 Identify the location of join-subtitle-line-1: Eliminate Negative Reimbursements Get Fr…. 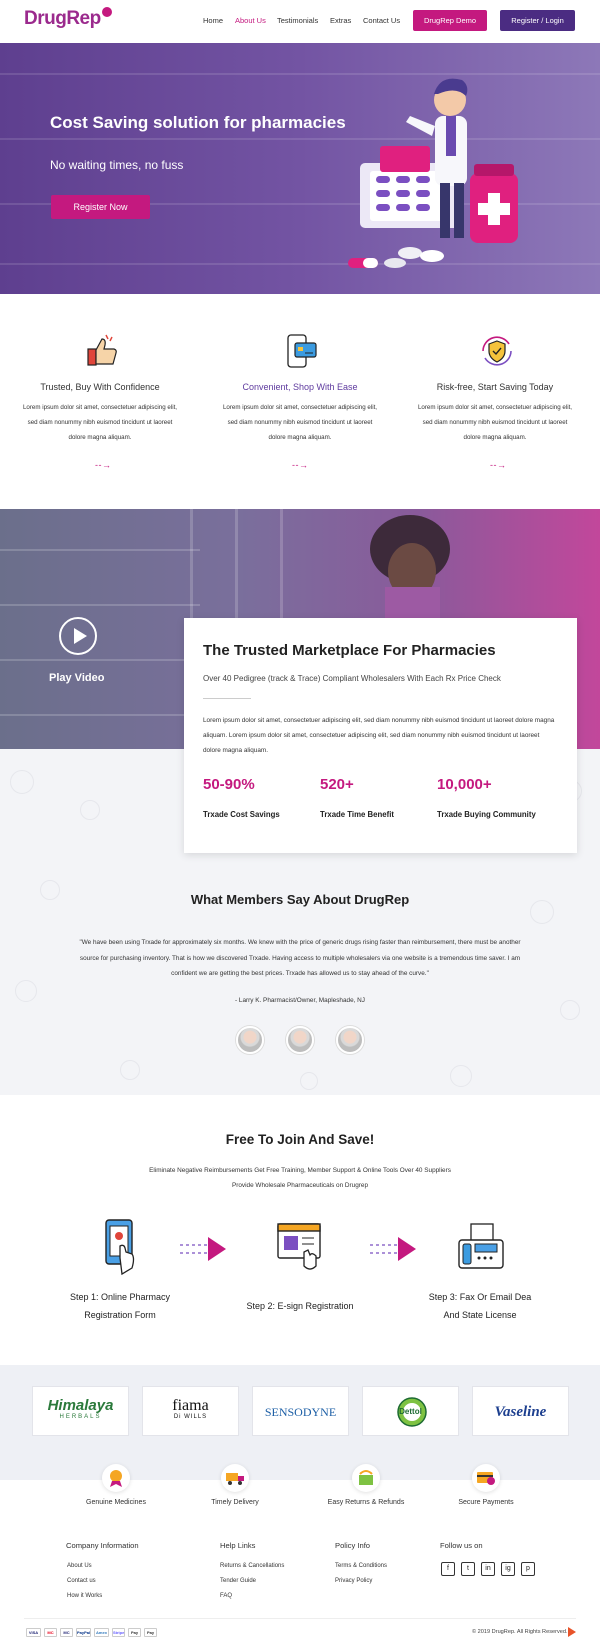
(300, 1170).